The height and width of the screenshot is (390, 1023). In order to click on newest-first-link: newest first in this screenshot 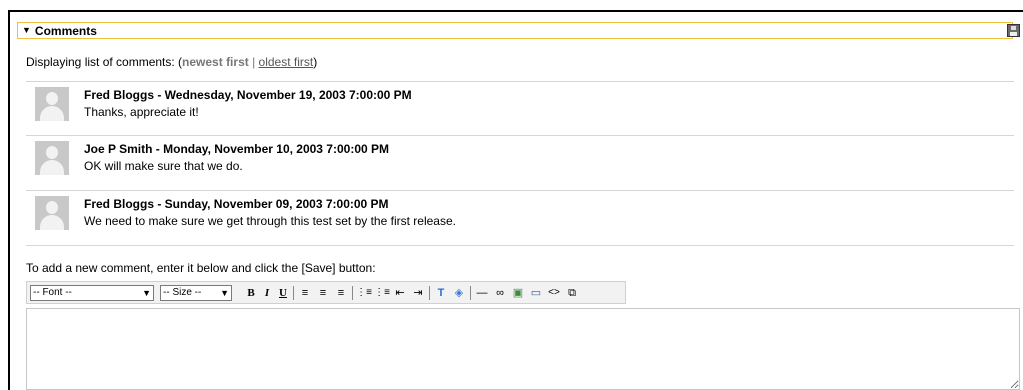, I will do `click(215, 62)`.